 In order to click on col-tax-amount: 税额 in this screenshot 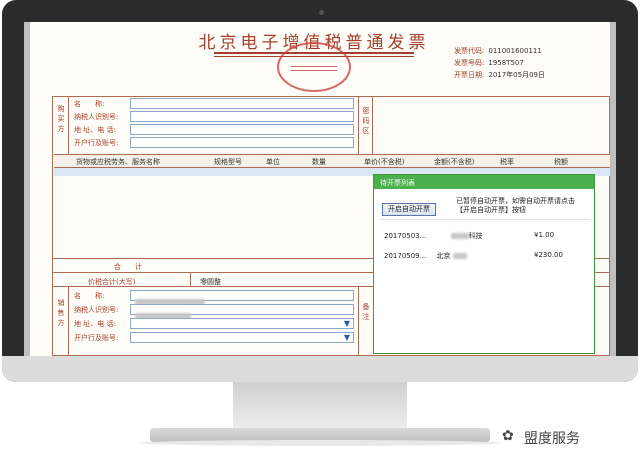, I will do `click(561, 162)`.